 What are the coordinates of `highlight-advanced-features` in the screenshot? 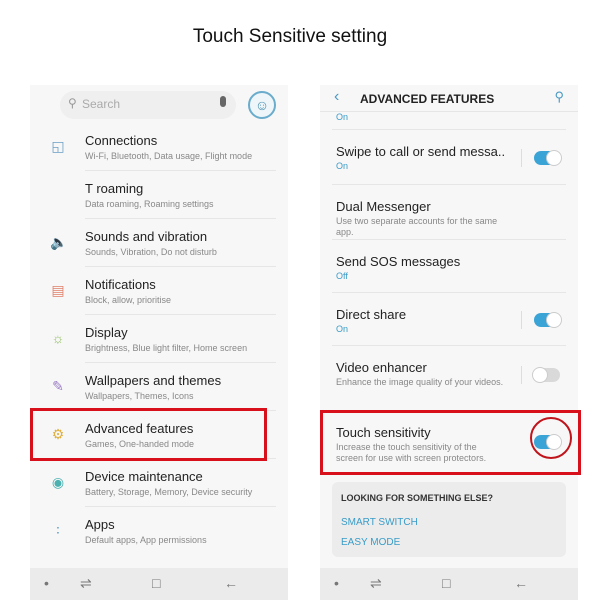 It's located at (148, 434).